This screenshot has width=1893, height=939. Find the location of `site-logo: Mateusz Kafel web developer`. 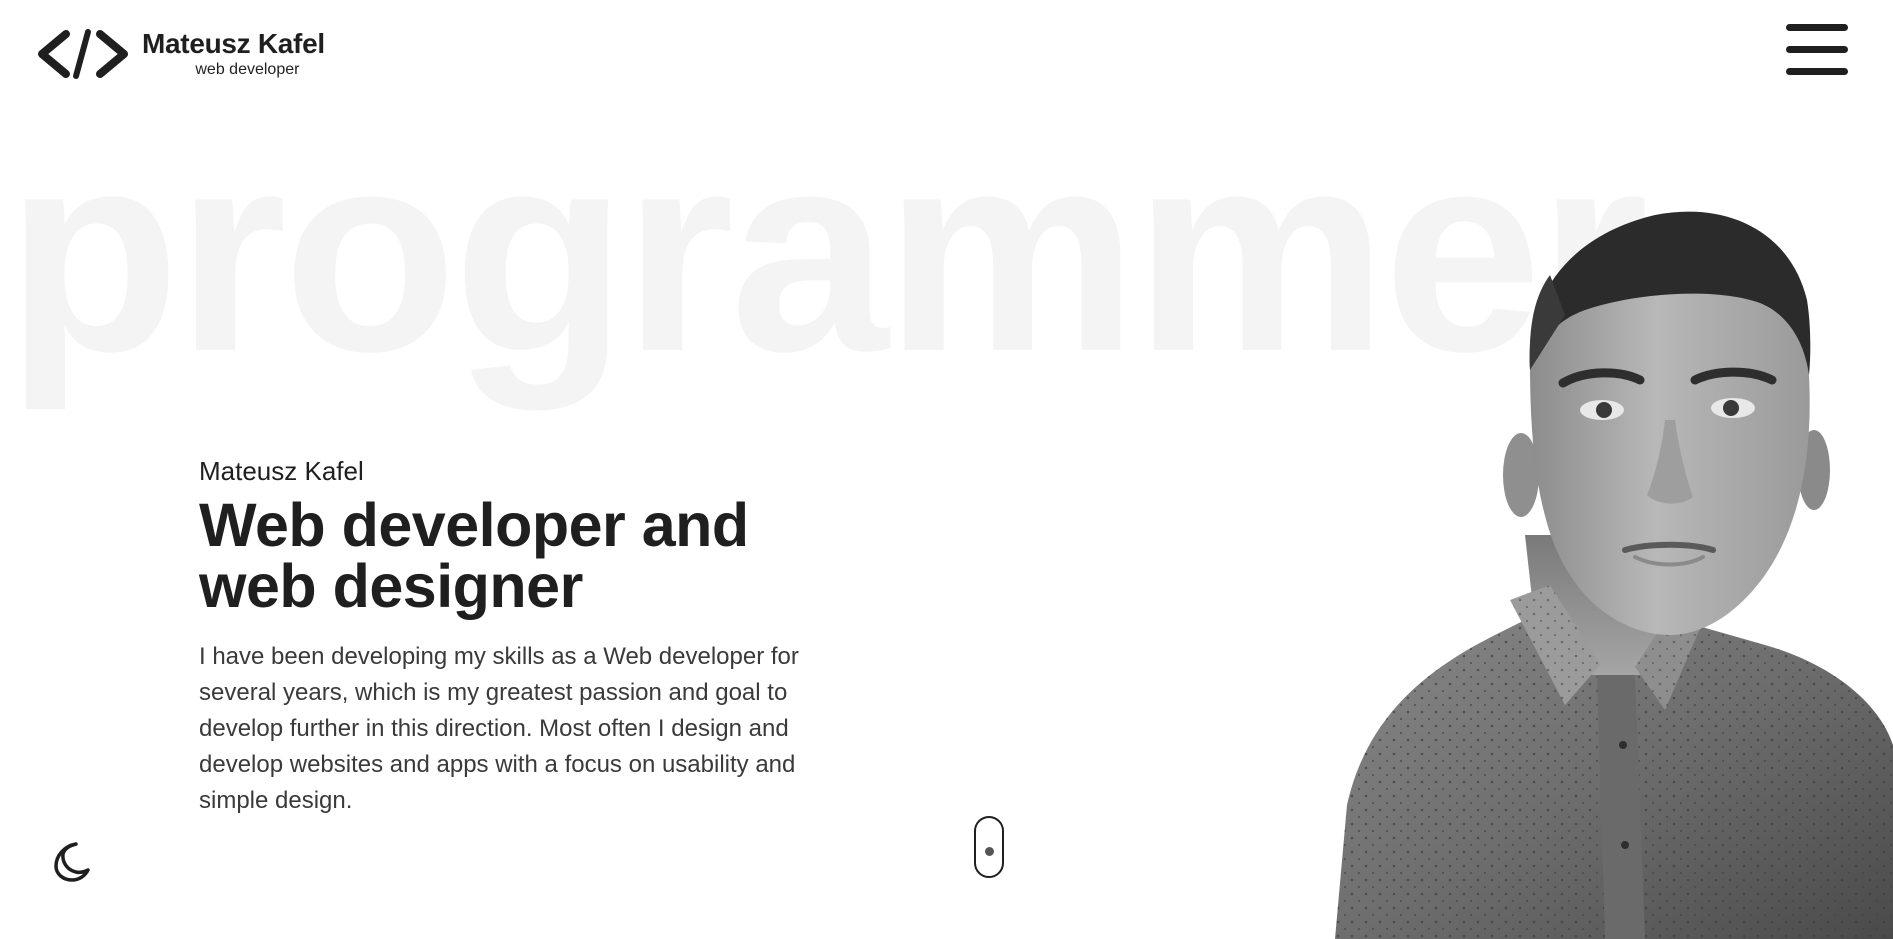

site-logo: Mateusz Kafel web developer is located at coordinates (180, 54).